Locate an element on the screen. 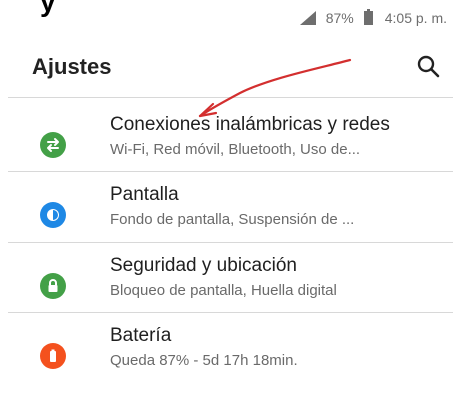  page-title: Ajustes is located at coordinates (72, 66).